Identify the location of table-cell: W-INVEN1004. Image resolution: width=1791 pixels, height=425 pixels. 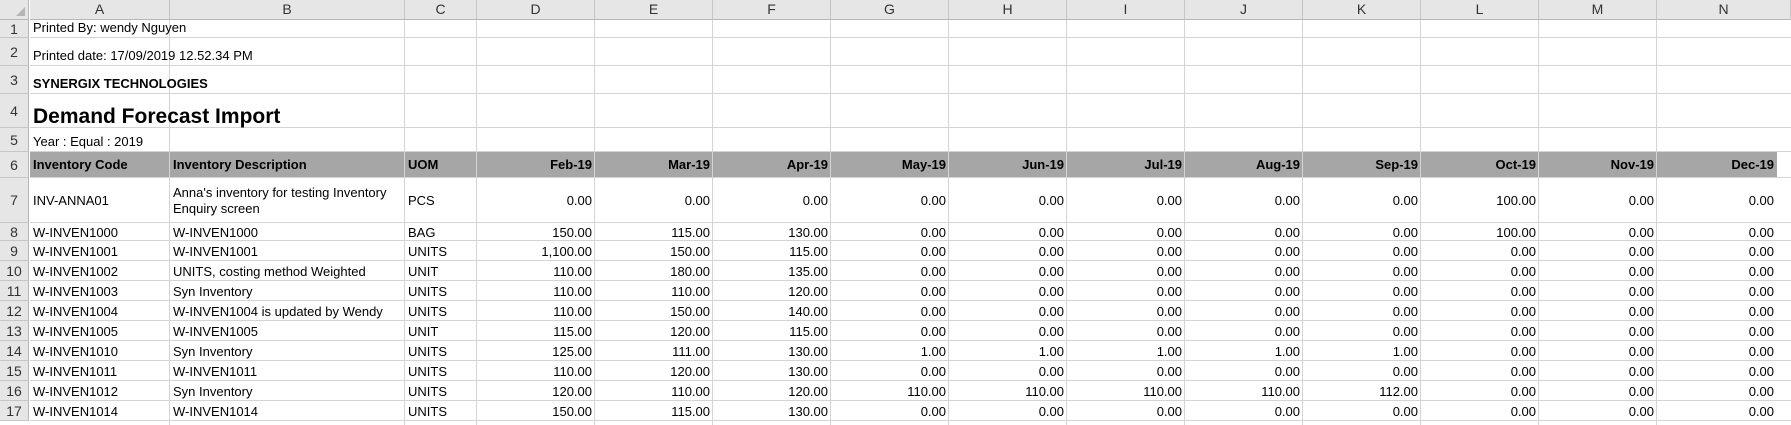
(100, 311).